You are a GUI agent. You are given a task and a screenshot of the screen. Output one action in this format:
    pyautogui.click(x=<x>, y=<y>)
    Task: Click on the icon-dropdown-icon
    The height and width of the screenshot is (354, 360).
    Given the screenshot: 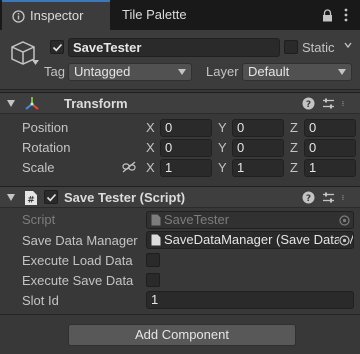 What is the action you would take?
    pyautogui.click(x=35, y=62)
    